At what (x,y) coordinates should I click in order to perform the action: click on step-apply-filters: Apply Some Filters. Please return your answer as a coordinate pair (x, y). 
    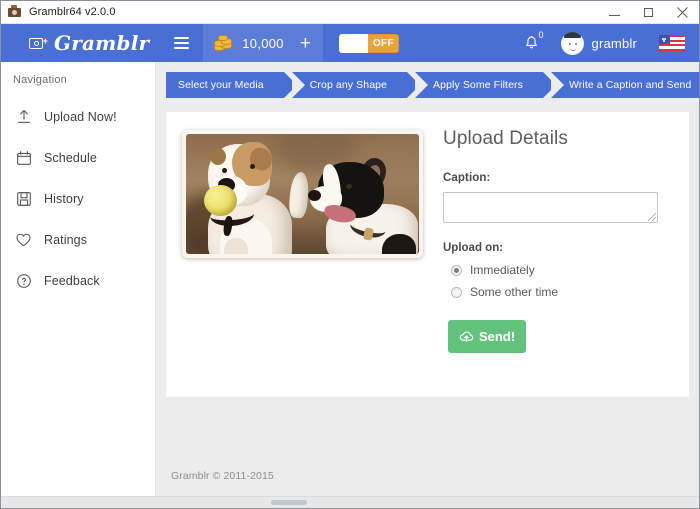
    Looking at the image, I should click on (485, 85).